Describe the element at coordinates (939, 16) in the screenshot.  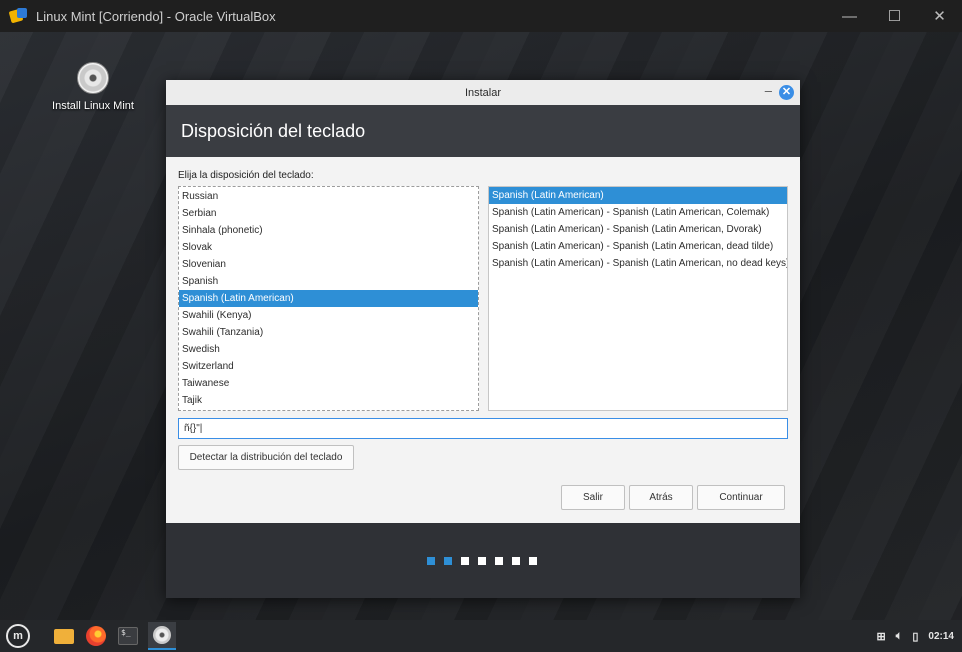
I see `vbox-close-button: ✕` at that location.